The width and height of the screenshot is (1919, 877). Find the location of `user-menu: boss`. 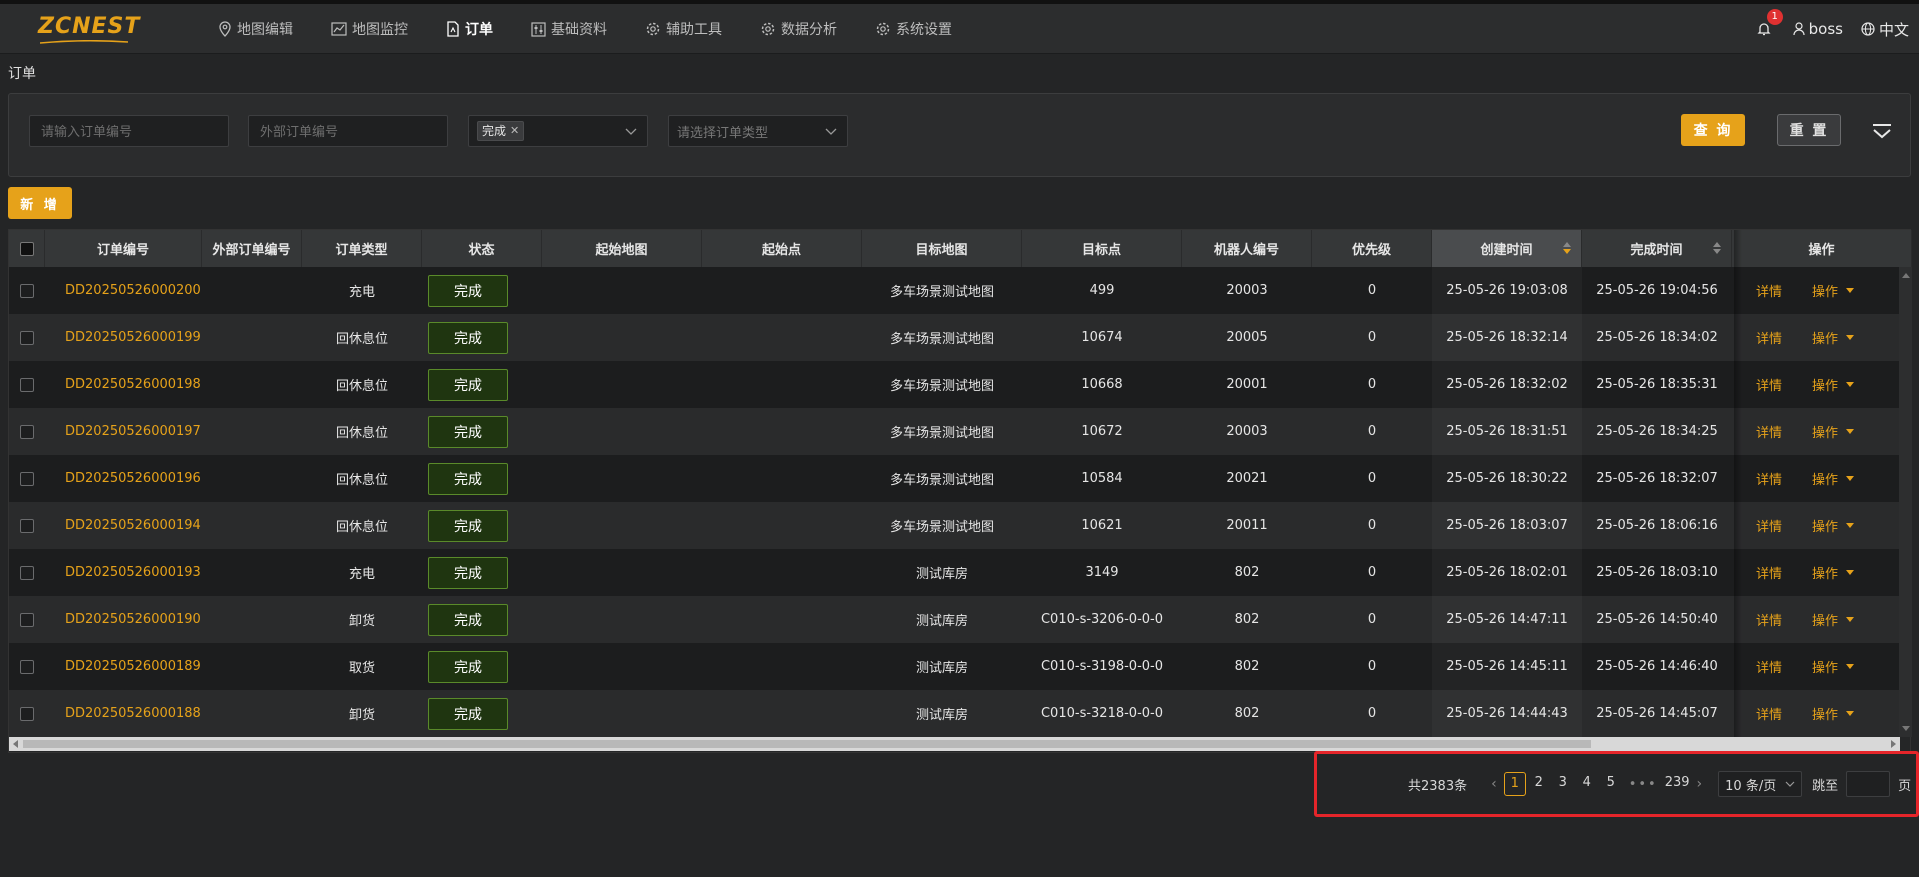

user-menu: boss is located at coordinates (1818, 29).